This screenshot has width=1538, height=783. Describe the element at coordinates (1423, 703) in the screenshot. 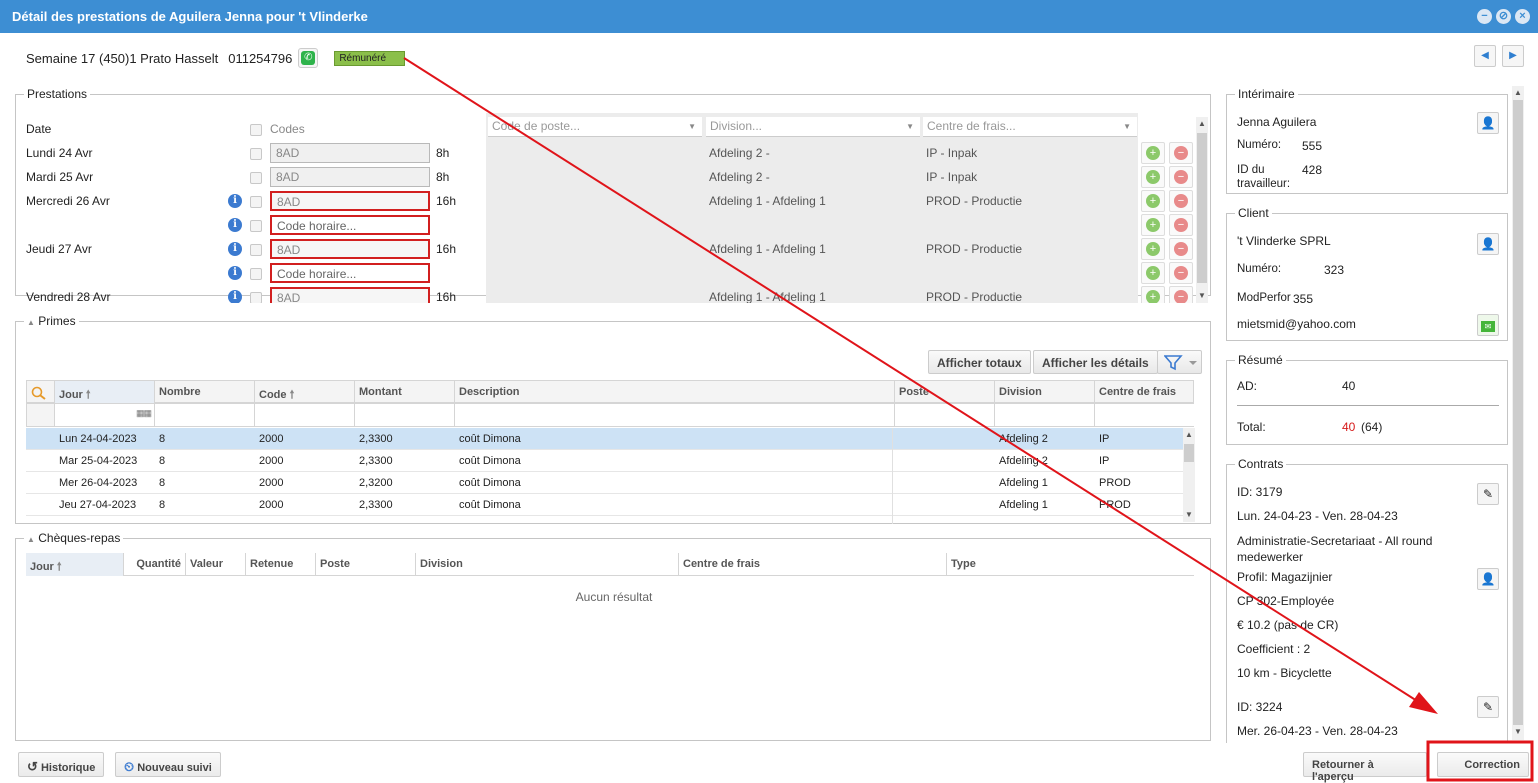

I see `annotation-arrow-head` at that location.